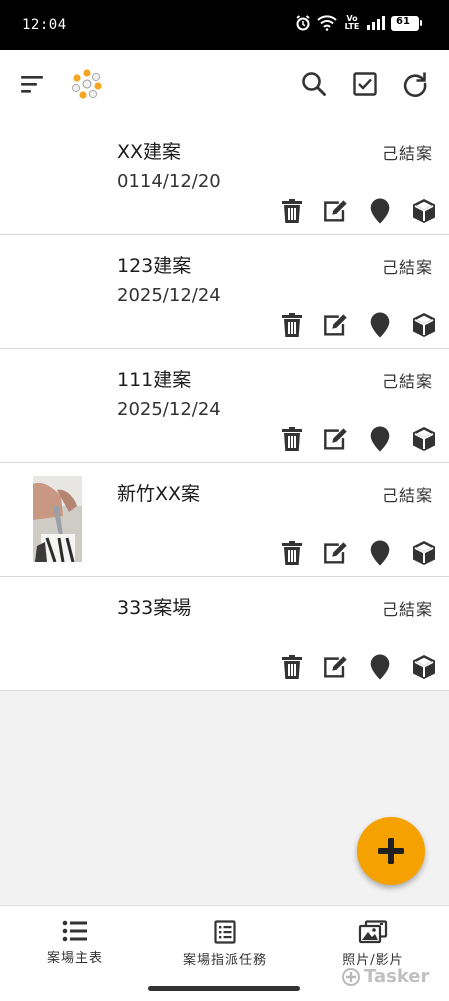 This screenshot has height=1001, width=449. Describe the element at coordinates (225, 932) in the screenshot. I see `task-list-icon` at that location.